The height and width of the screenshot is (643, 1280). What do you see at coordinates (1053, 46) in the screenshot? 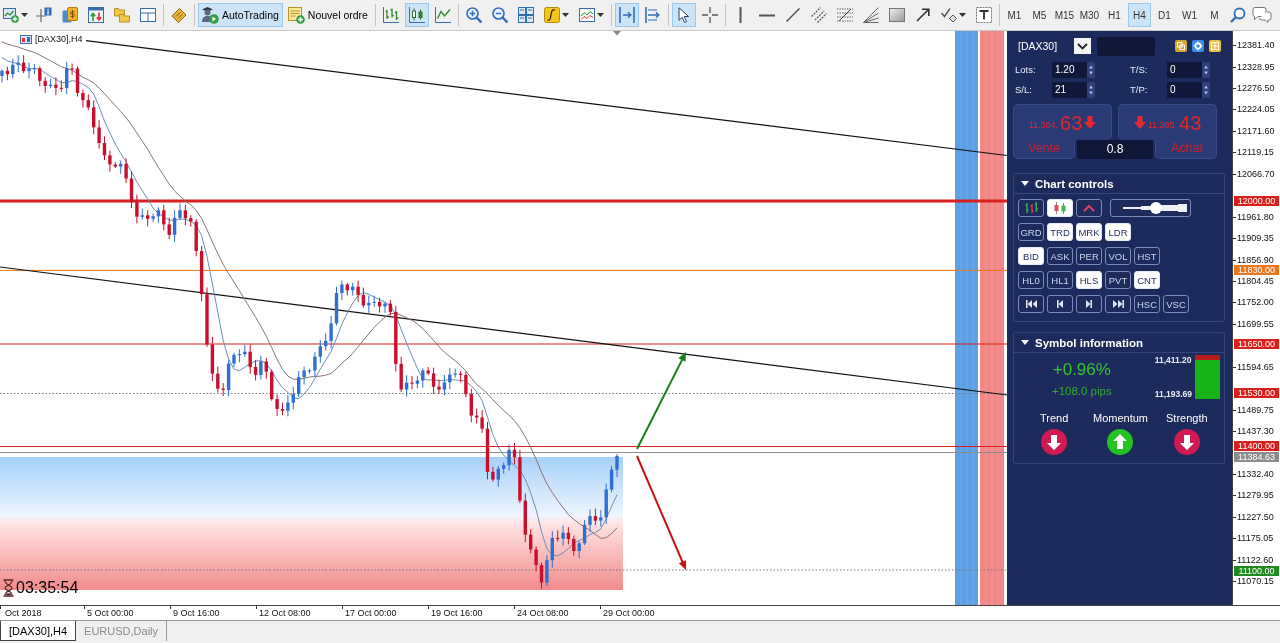
I see `symbol-dropdown: [DAX30]` at bounding box center [1053, 46].